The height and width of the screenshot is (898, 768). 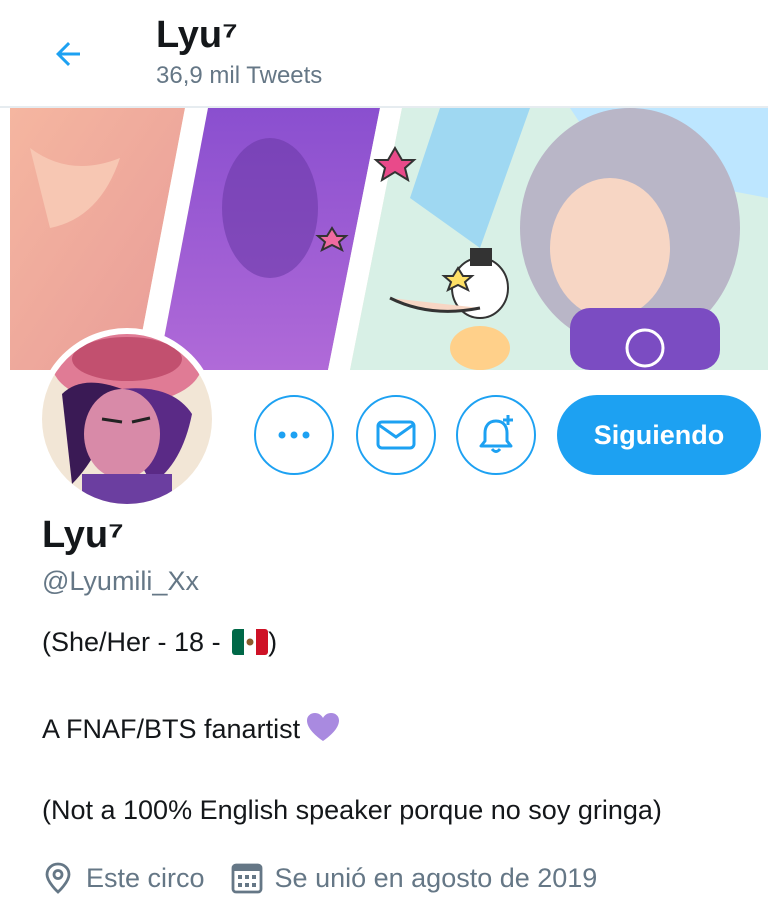 I want to click on profile-name: Lyu⁷, so click(x=83, y=535).